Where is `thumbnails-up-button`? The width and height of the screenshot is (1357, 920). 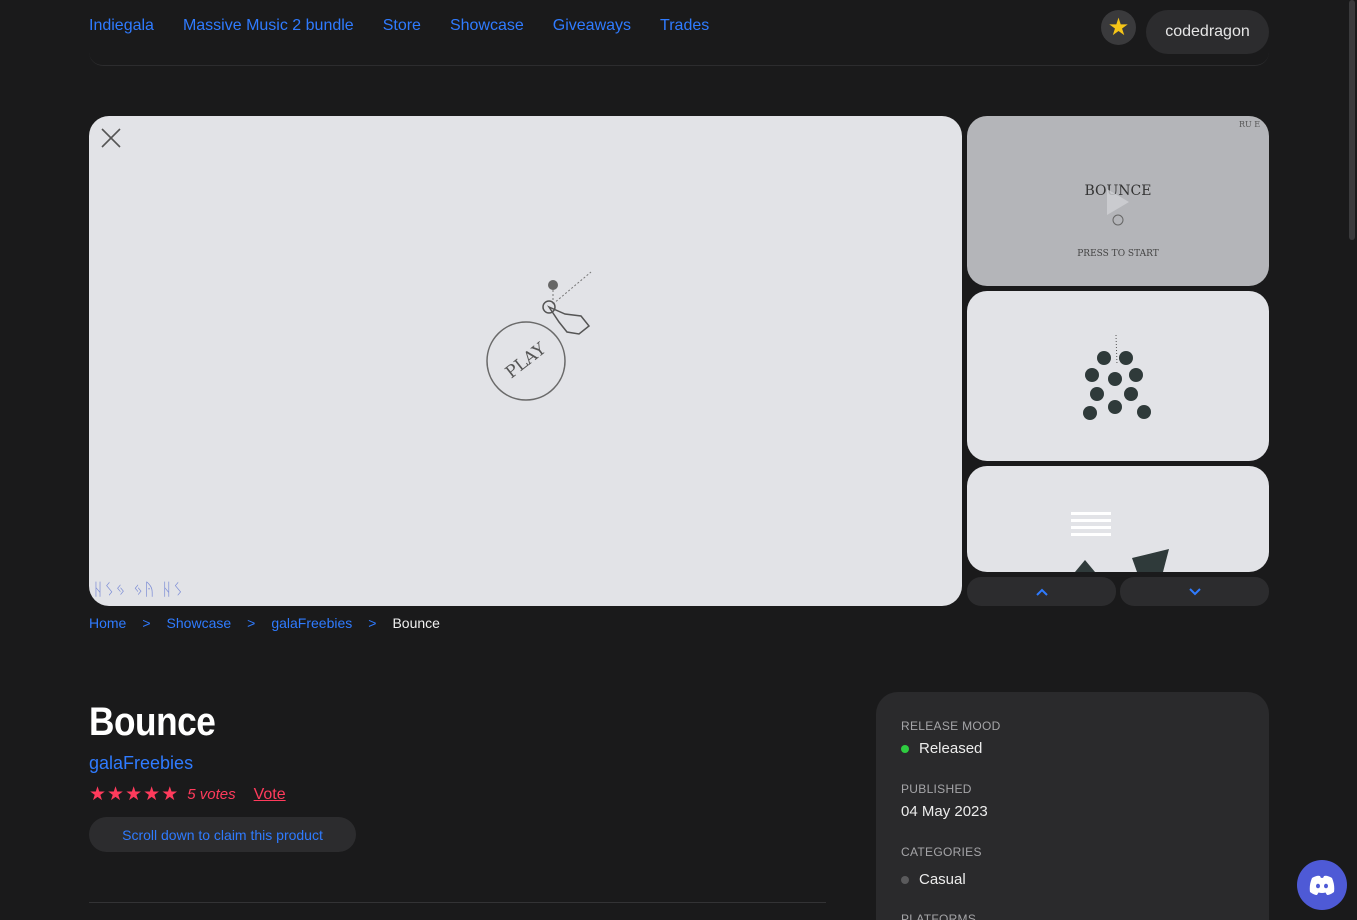
thumbnails-up-button is located at coordinates (1041, 591).